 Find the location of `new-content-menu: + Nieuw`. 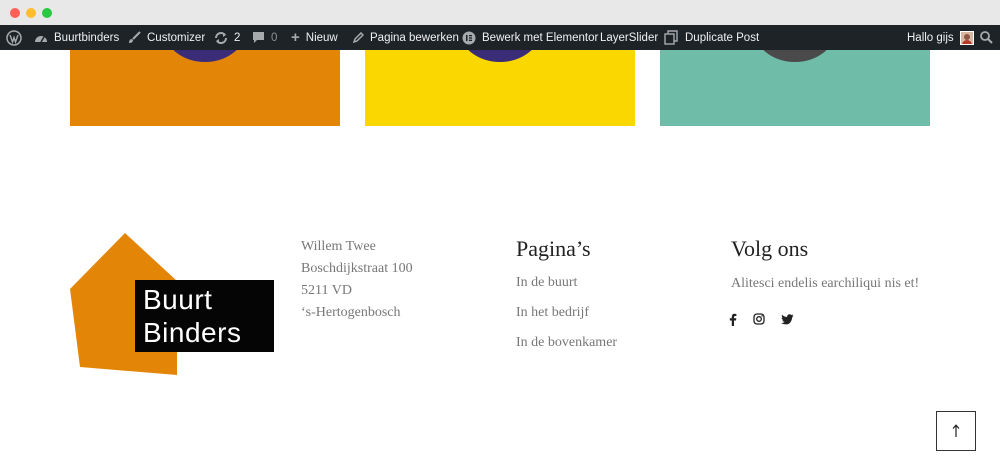

new-content-menu: + Nieuw is located at coordinates (314, 37).